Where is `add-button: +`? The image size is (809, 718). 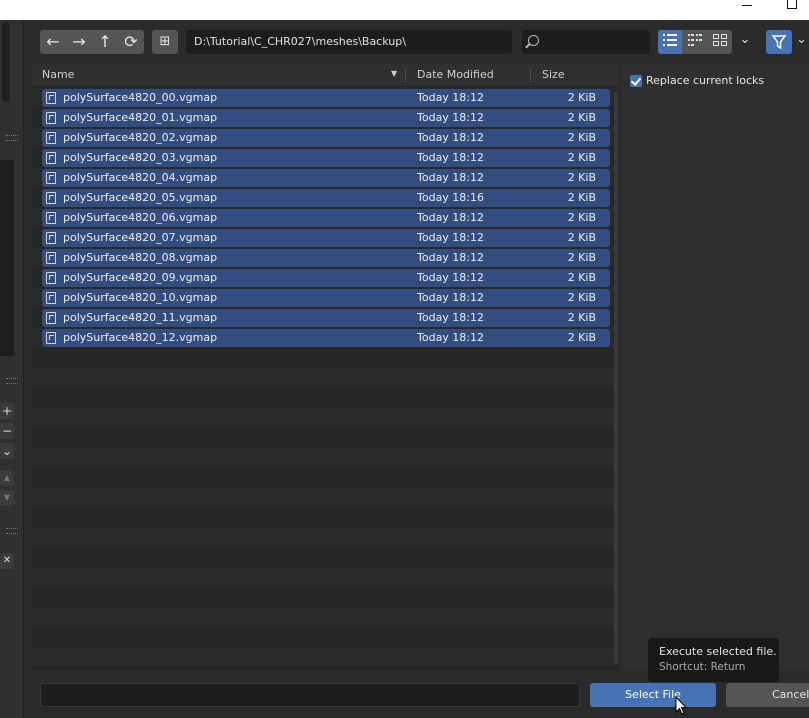
add-button: + is located at coordinates (7, 411).